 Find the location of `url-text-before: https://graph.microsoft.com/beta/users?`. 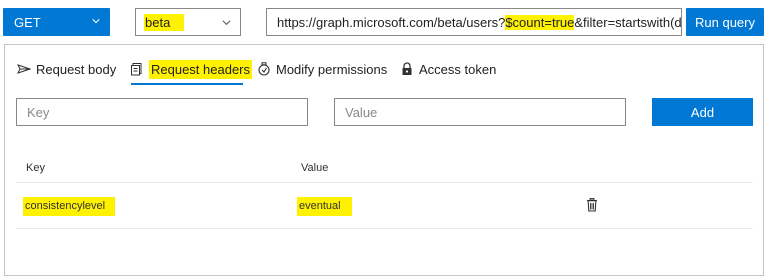

url-text-before: https://graph.microsoft.com/beta/users? is located at coordinates (391, 22).